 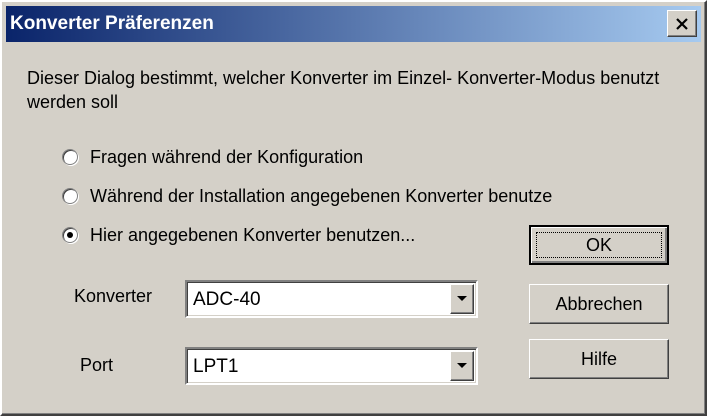 I want to click on konverter-dropdown-button, so click(x=462, y=299).